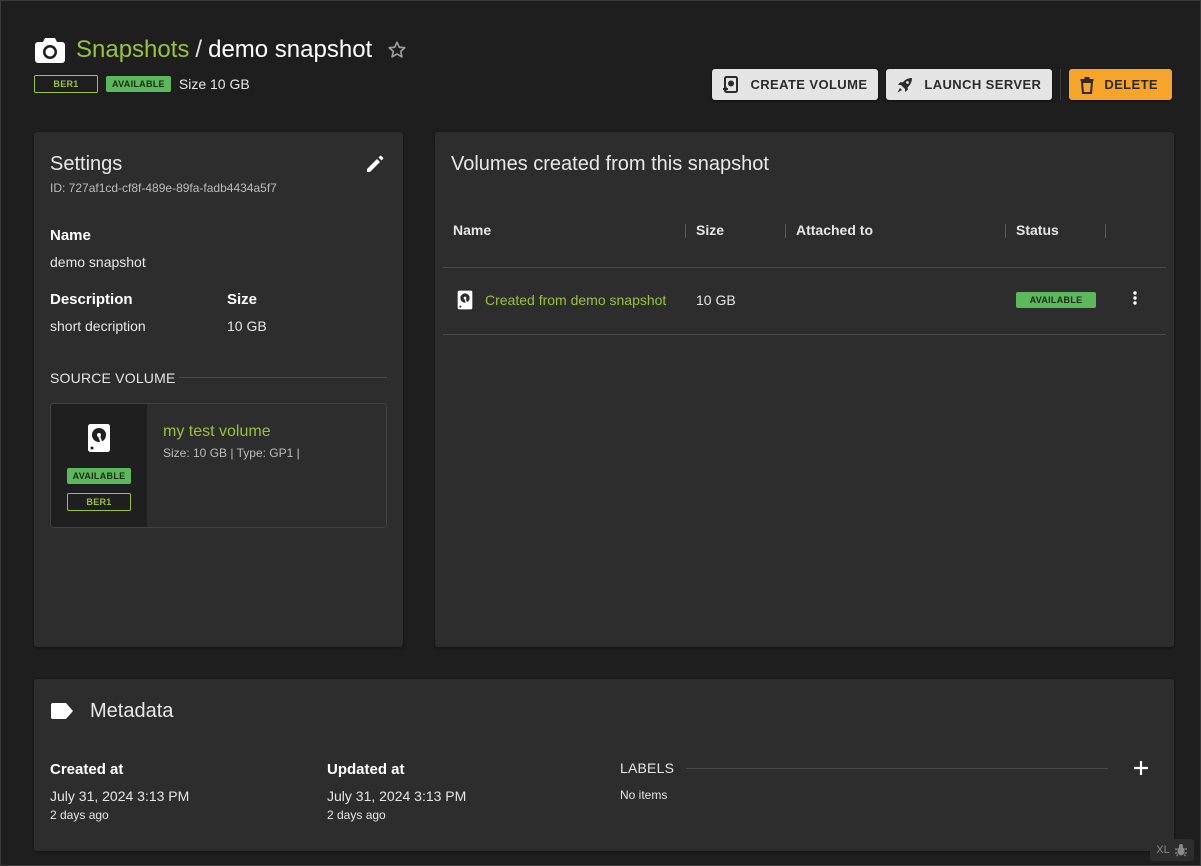  Describe the element at coordinates (834, 230) in the screenshot. I see `column-header-attached-to: Attached to` at that location.